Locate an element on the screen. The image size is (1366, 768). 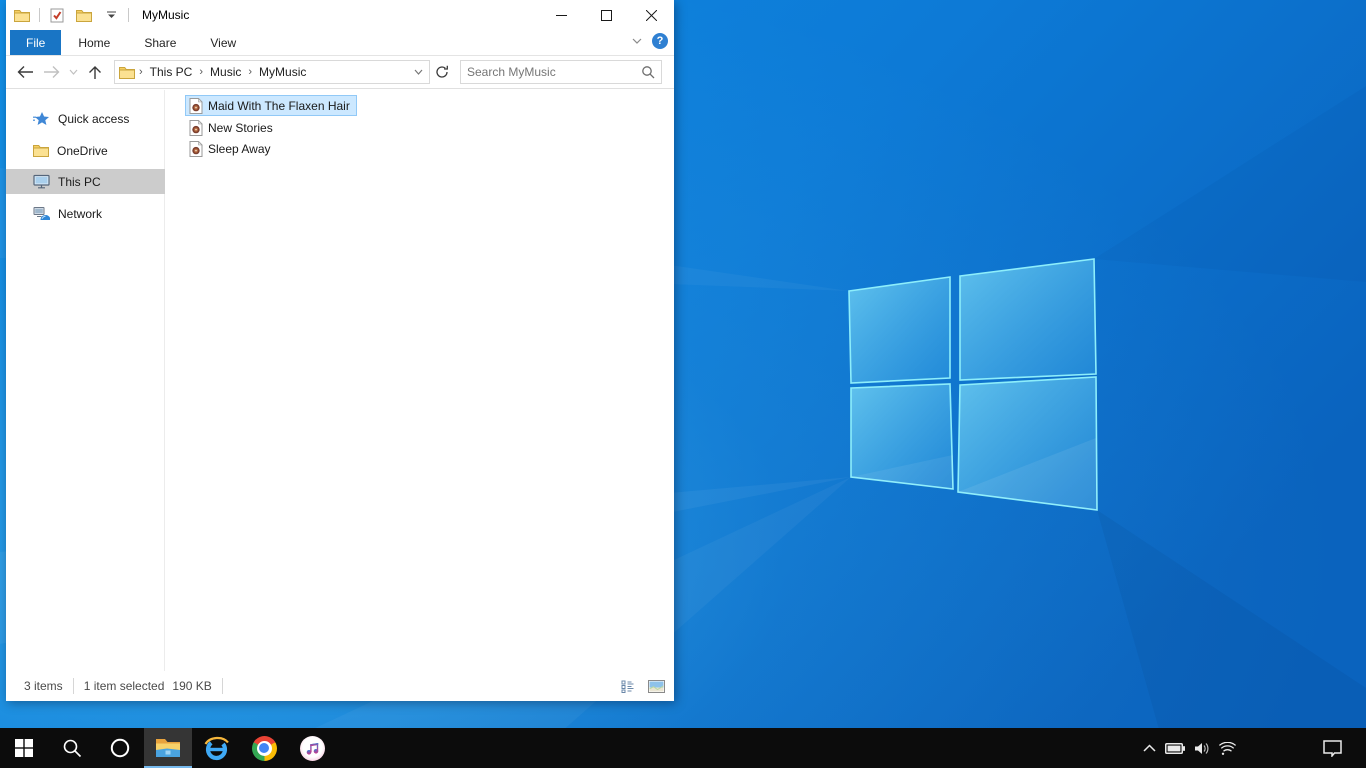
tab-file: File is located at coordinates (36, 42).